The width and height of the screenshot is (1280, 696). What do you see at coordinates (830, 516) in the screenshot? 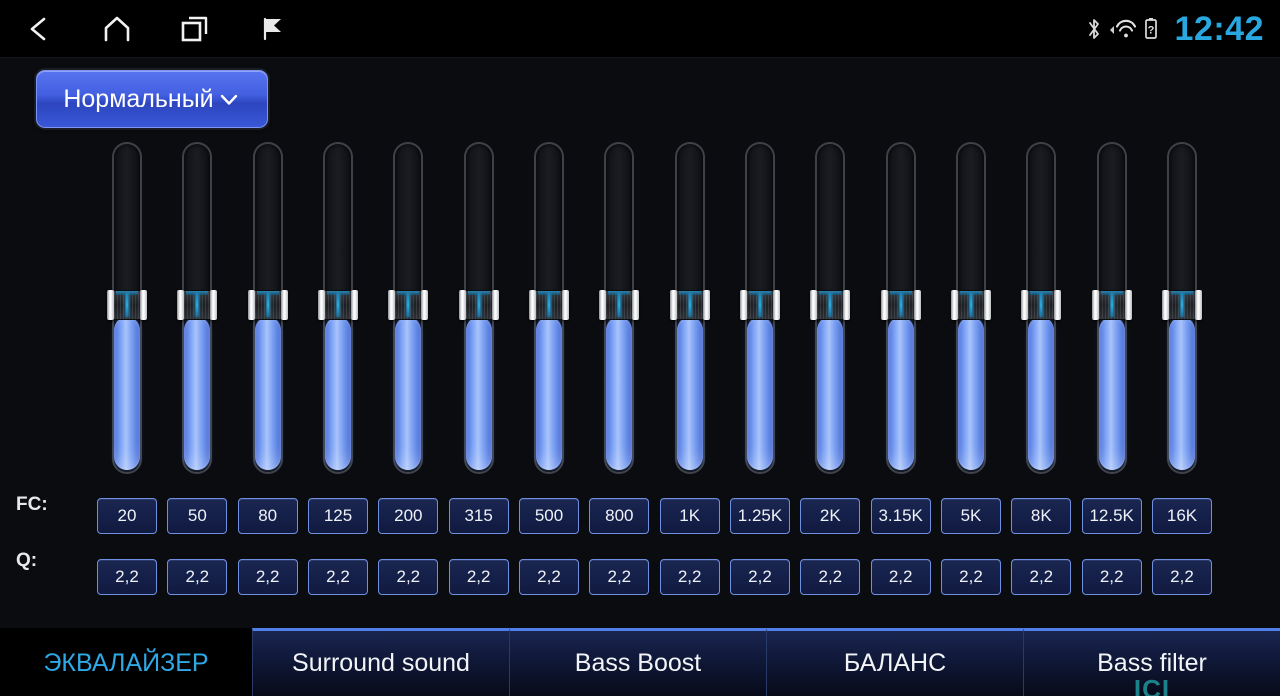
I see `fc-value-chip: 2K` at bounding box center [830, 516].